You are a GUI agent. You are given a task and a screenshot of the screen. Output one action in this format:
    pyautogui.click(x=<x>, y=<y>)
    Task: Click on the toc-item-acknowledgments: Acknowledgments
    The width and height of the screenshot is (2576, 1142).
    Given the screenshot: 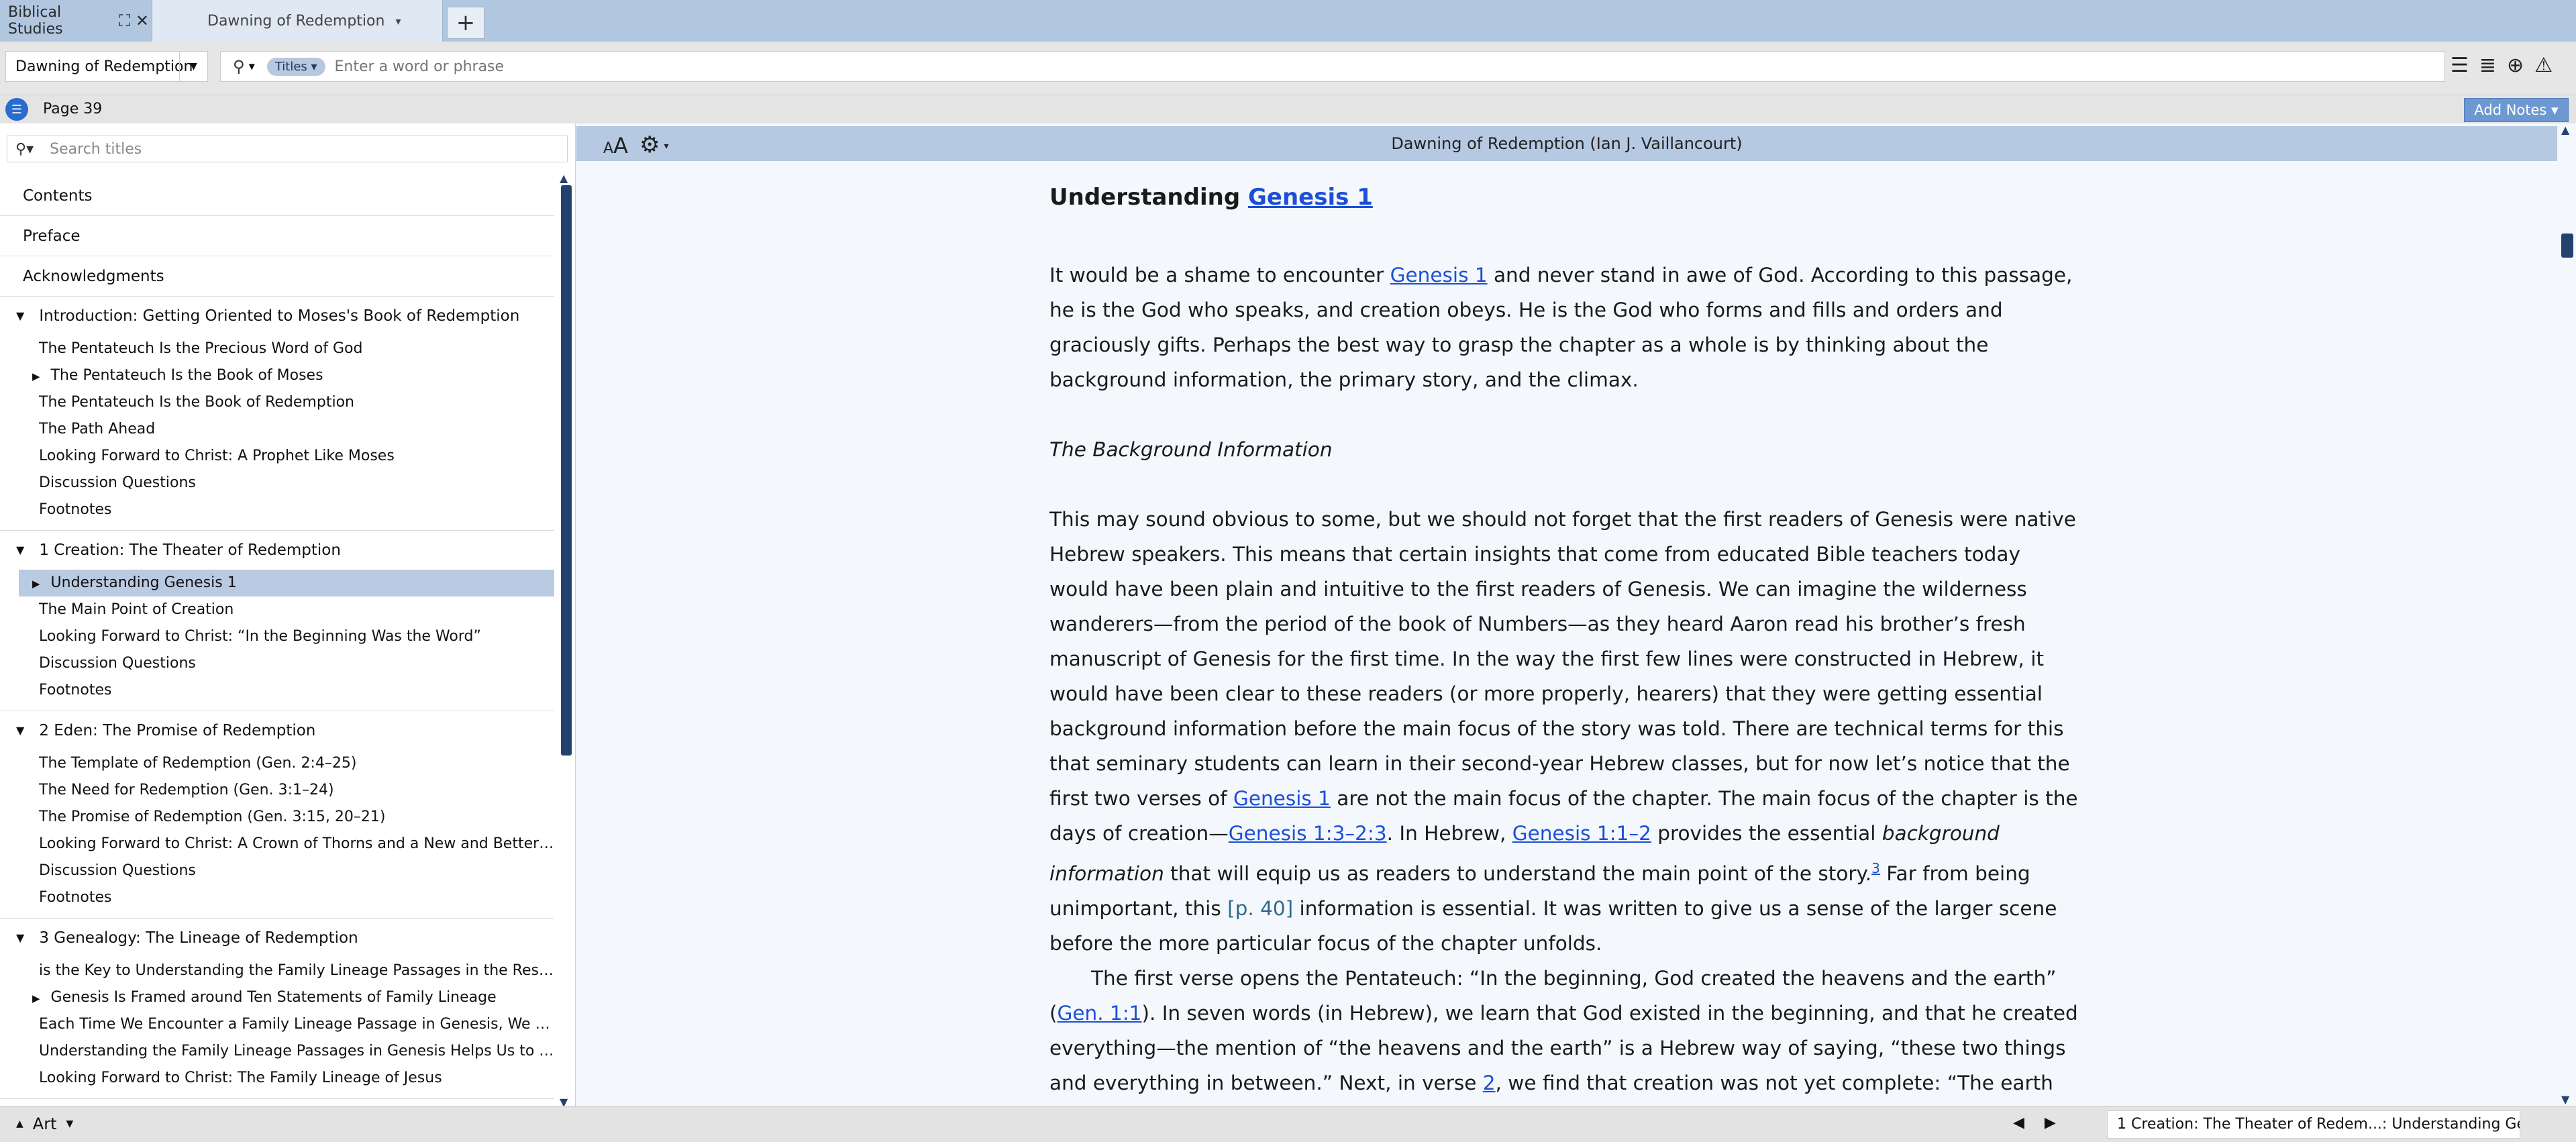 What is the action you would take?
    pyautogui.click(x=277, y=276)
    